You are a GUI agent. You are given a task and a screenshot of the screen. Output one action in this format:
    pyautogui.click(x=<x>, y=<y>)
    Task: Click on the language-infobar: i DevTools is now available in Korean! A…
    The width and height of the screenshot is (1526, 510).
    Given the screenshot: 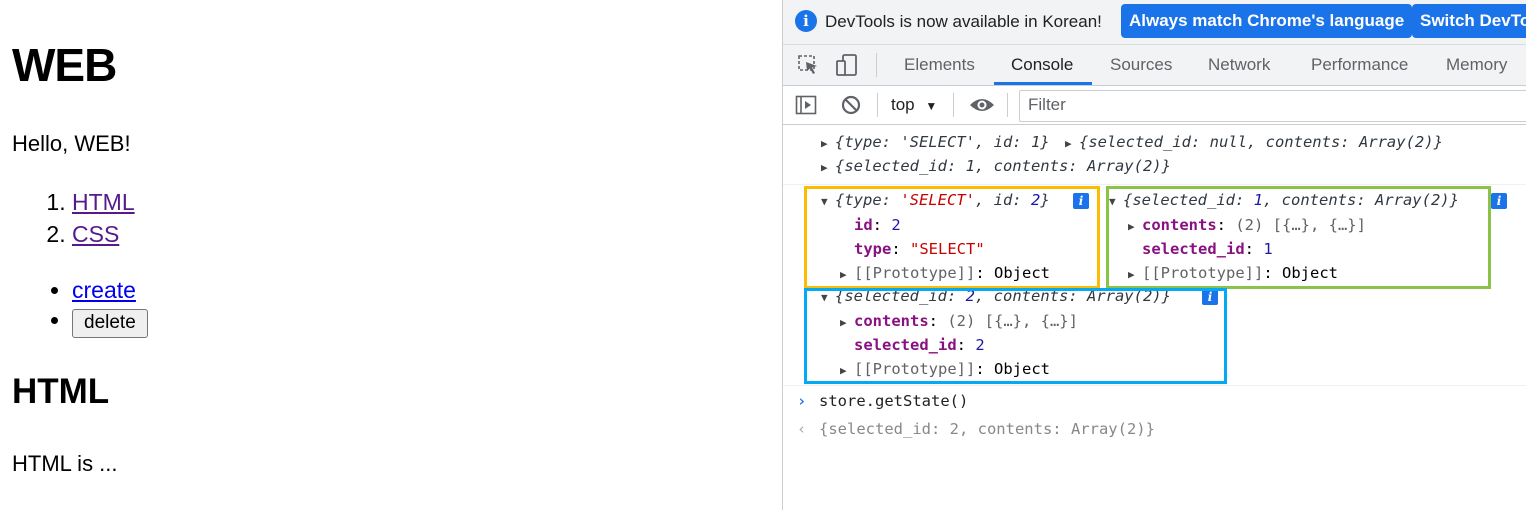 What is the action you would take?
    pyautogui.click(x=1154, y=22)
    